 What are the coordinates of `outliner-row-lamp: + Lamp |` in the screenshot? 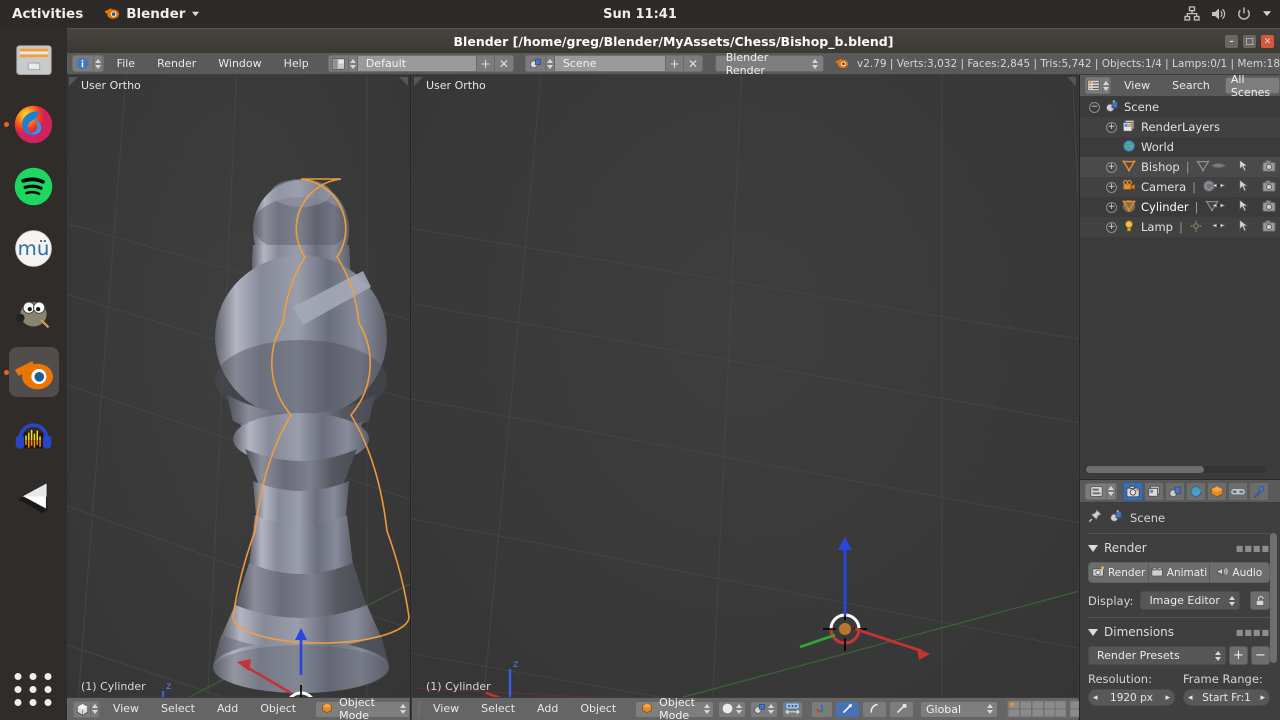 It's located at (1180, 227).